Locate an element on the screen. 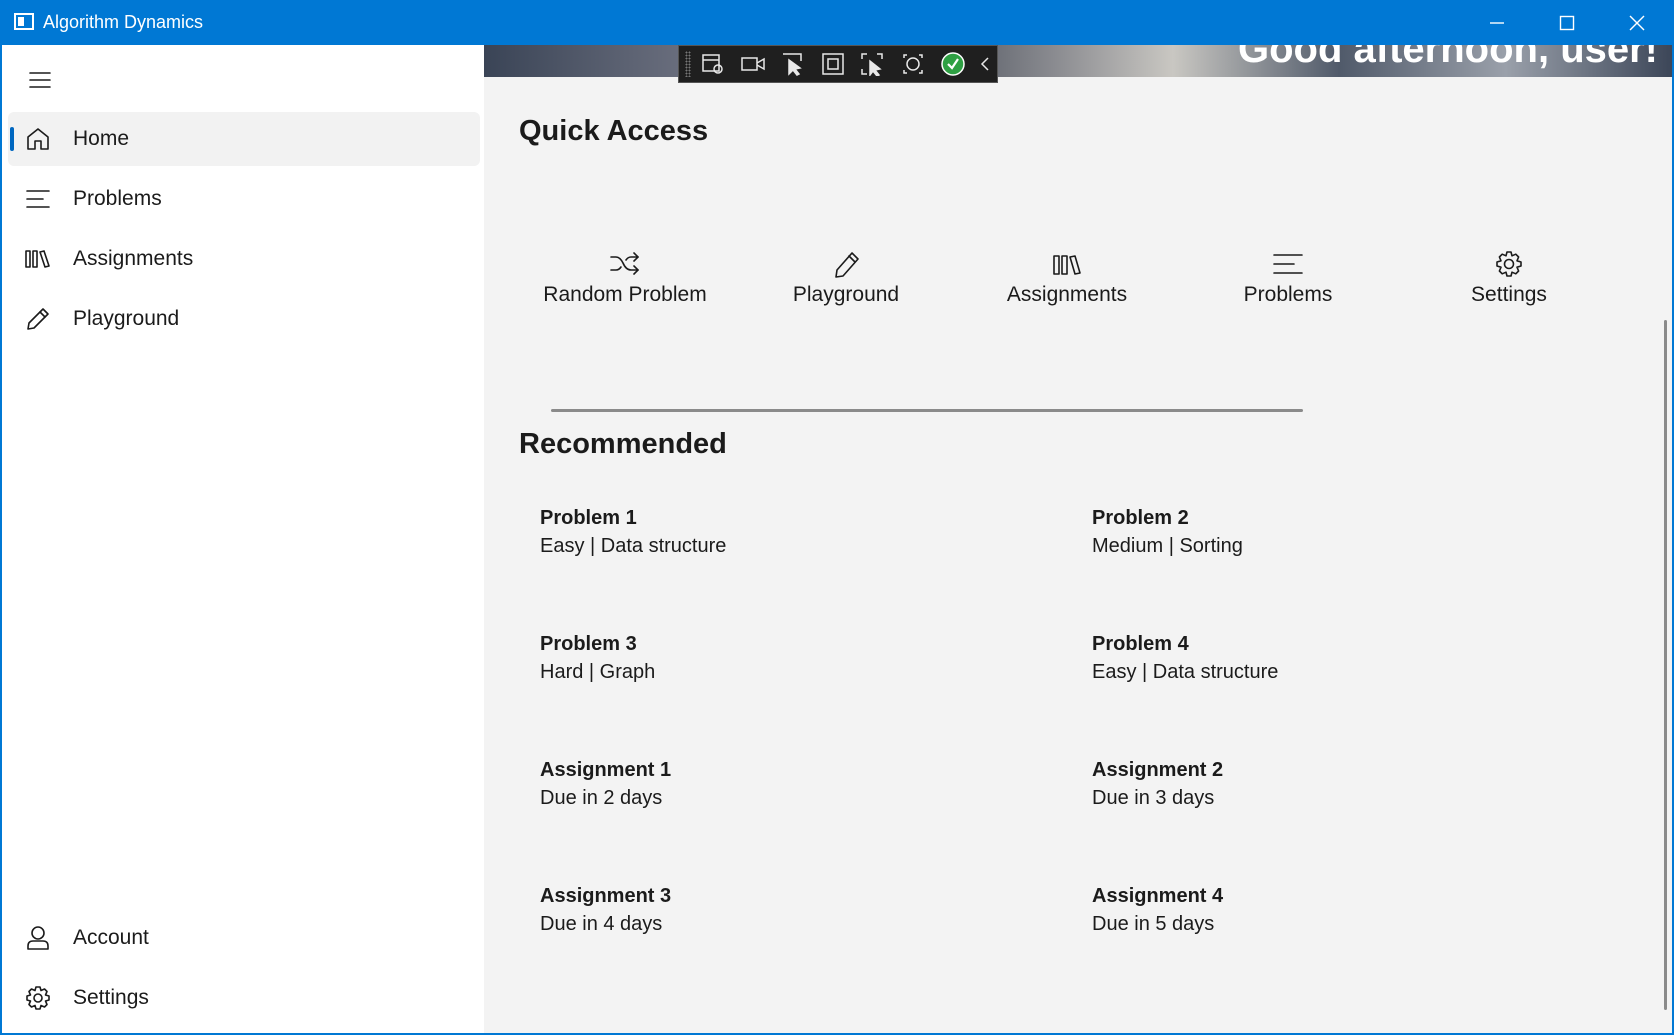  camera-icon is located at coordinates (753, 64).